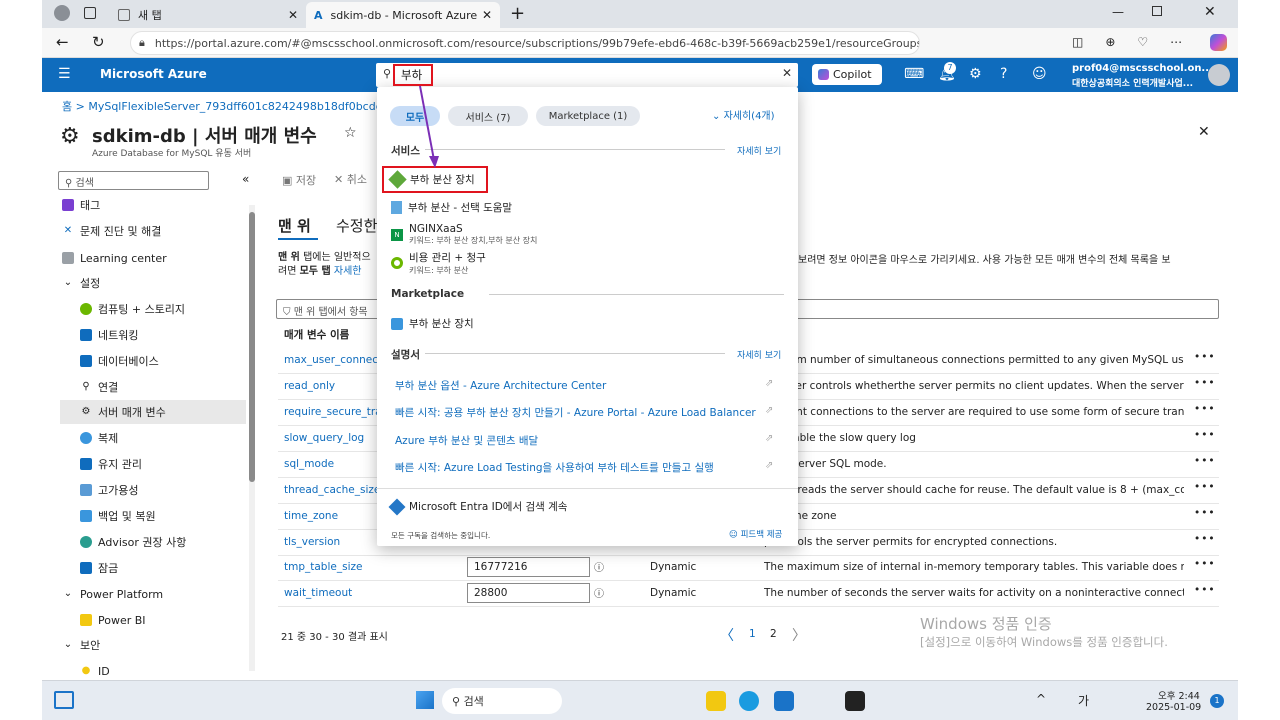 Image resolution: width=1280 pixels, height=720 pixels. Describe the element at coordinates (425, 700) in the screenshot. I see `start-button` at that location.